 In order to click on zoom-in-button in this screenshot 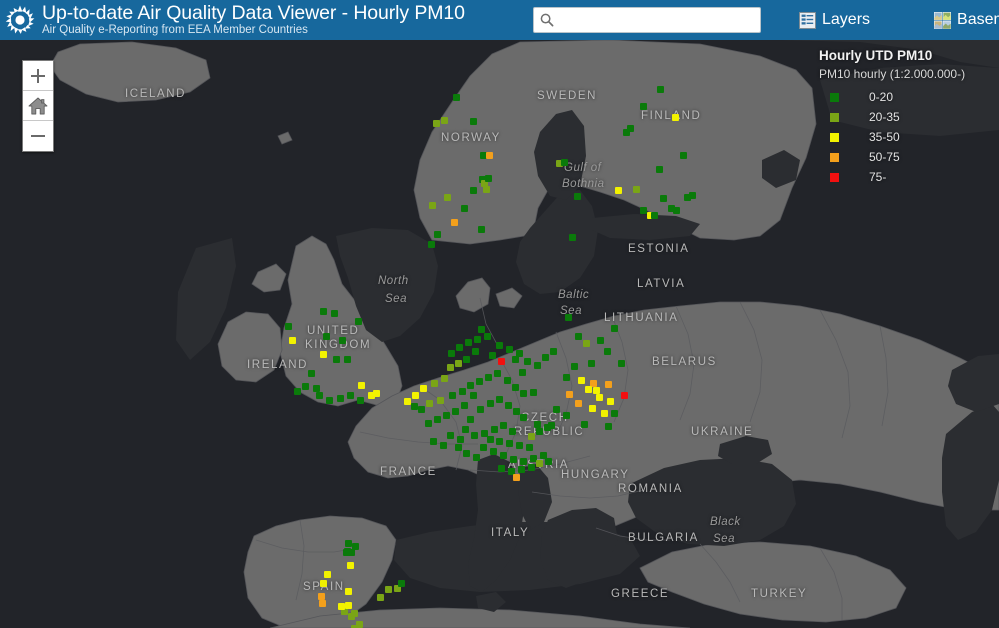, I will do `click(38, 76)`.